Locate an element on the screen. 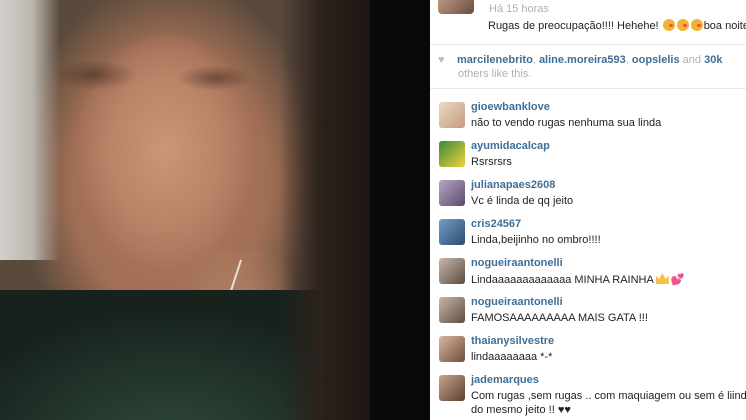 The width and height of the screenshot is (746, 420). comment-item: thaianysilvestre lindaaaaaaaa *-* is located at coordinates (588, 349).